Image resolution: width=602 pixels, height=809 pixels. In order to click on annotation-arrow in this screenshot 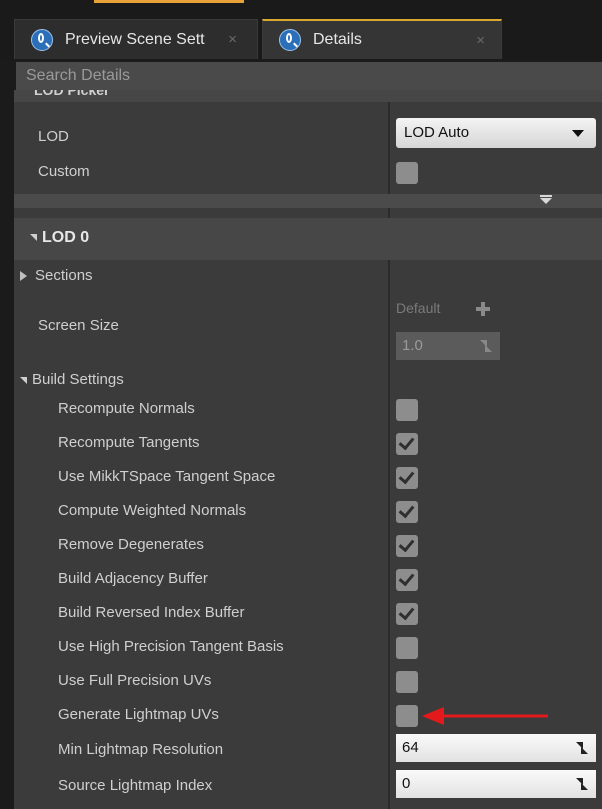, I will do `click(485, 716)`.